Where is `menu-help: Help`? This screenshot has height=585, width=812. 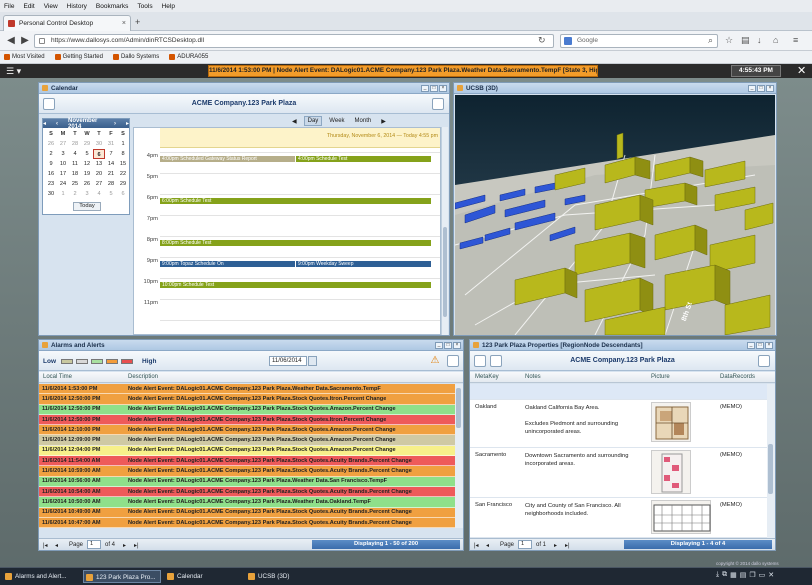
menu-help: Help is located at coordinates (168, 6).